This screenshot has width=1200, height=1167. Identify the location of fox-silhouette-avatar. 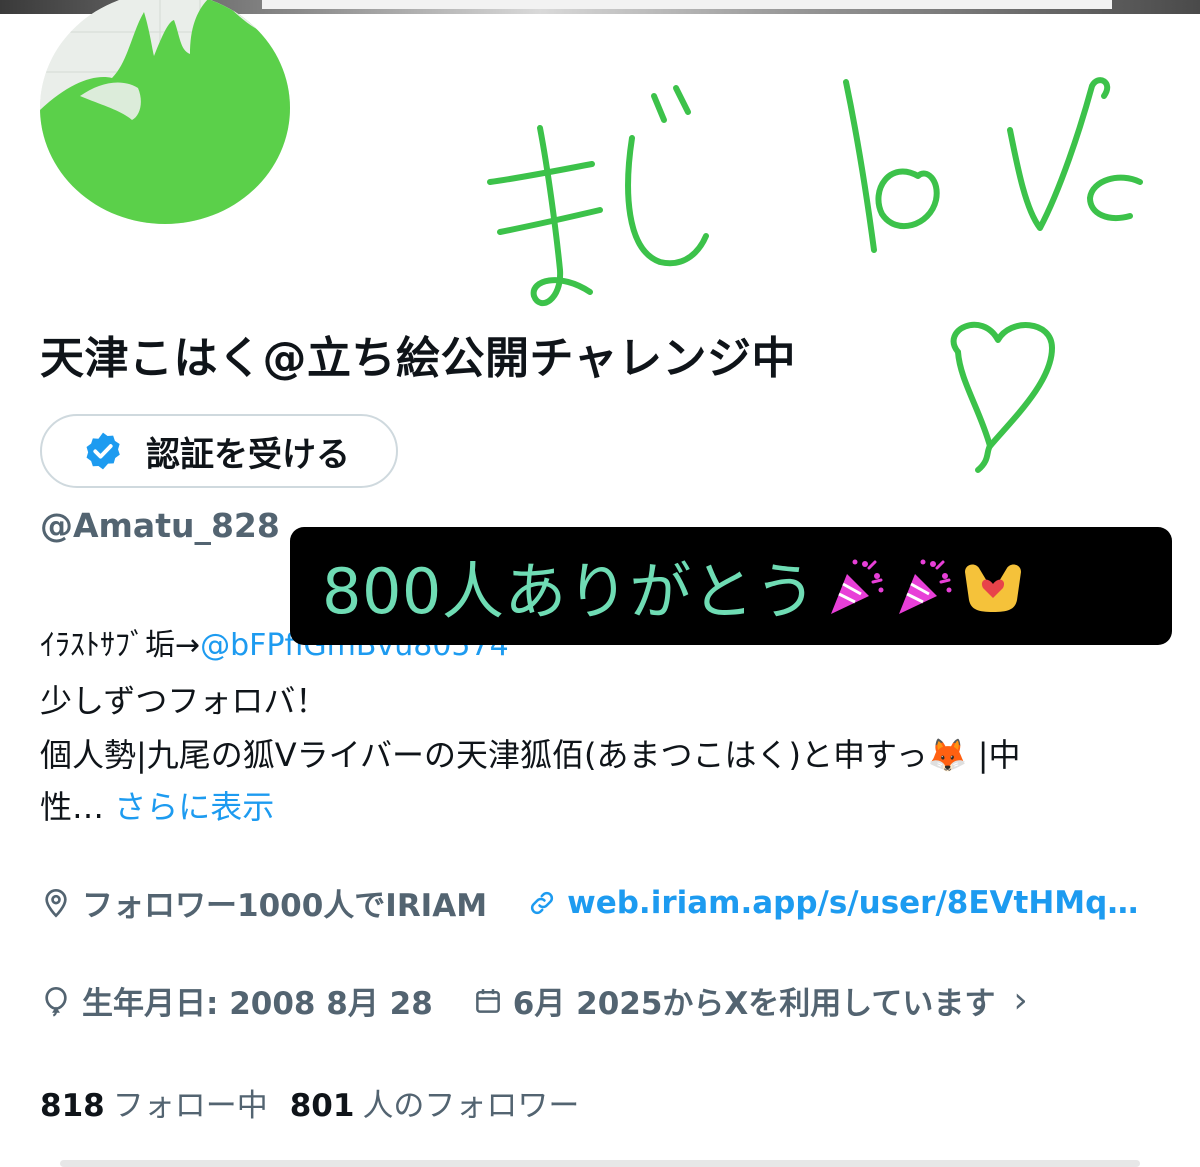
(165, 112).